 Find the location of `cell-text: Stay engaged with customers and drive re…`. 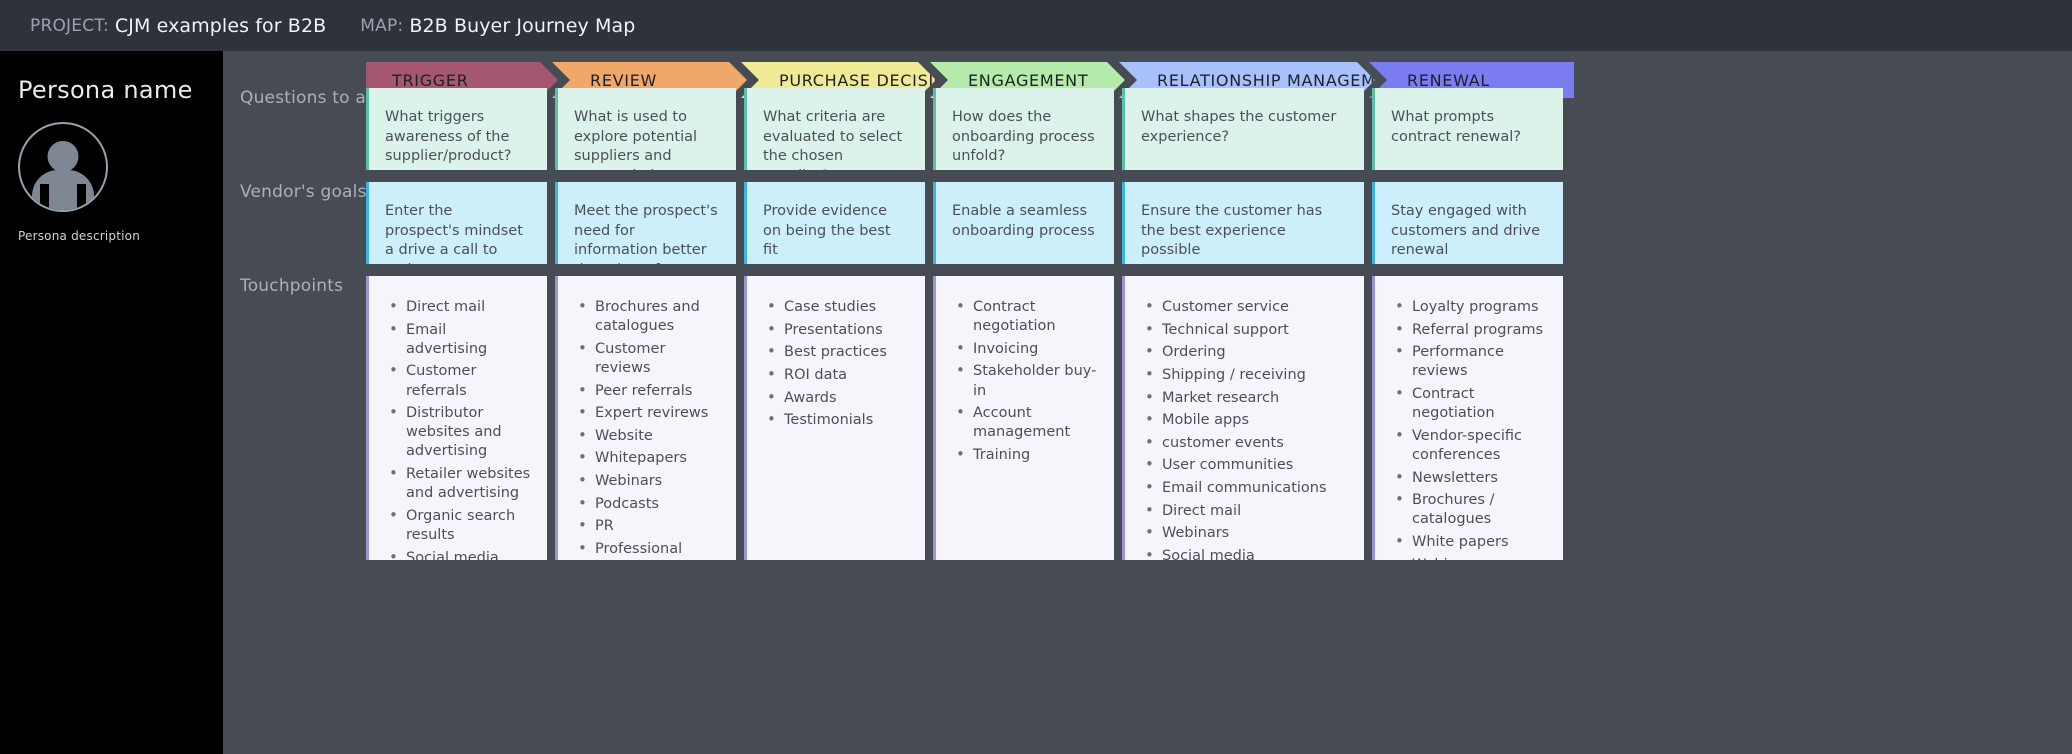

cell-text: Stay engaged with customers and drive re… is located at coordinates (1466, 231).